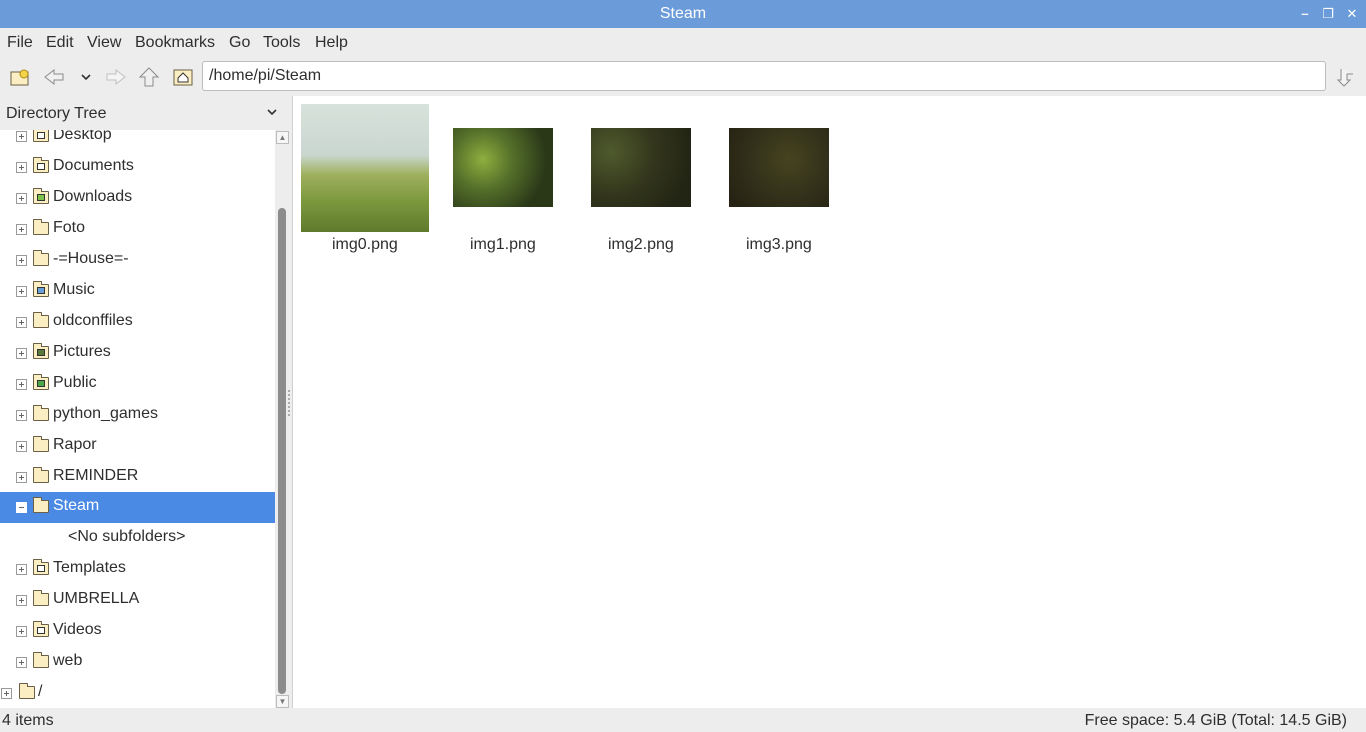 The width and height of the screenshot is (1366, 732). Describe the element at coordinates (239, 42) in the screenshot. I see `menu-go: Go` at that location.